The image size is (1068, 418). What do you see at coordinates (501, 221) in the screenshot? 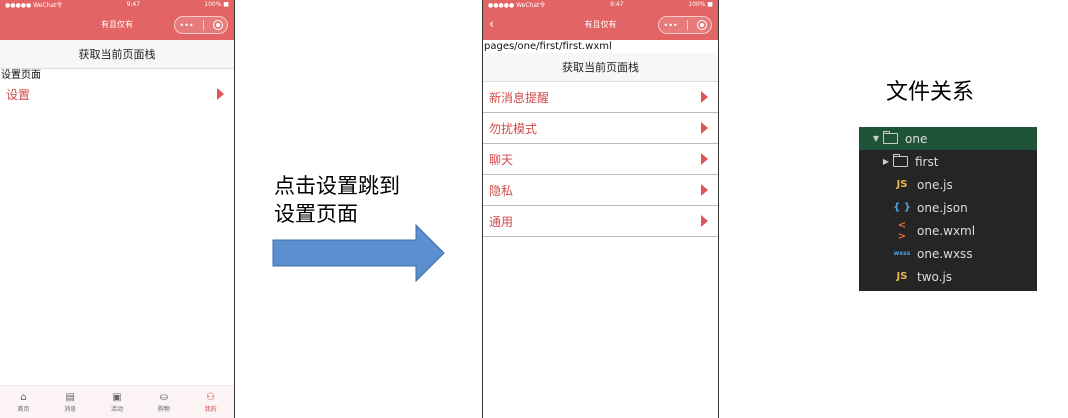
I see `list-item-label: 通用` at bounding box center [501, 221].